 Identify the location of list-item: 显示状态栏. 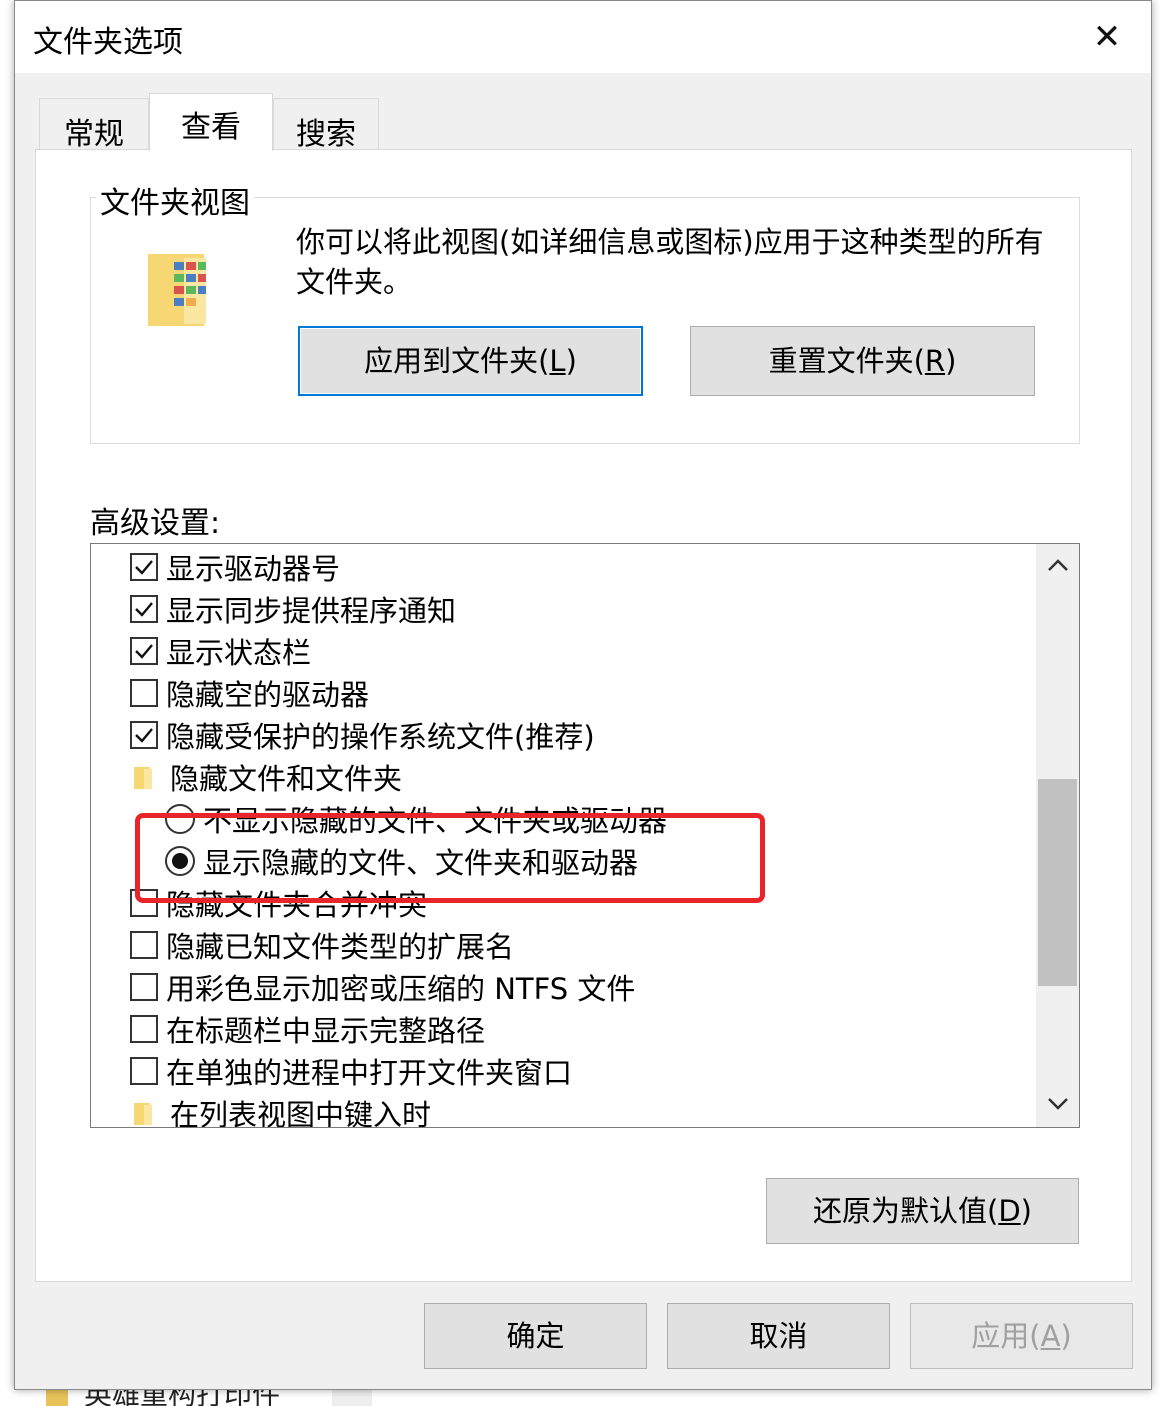
(220, 651).